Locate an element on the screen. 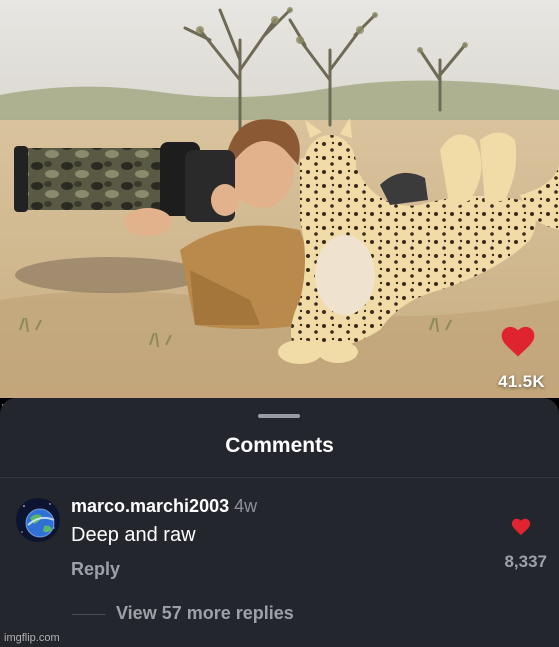 The height and width of the screenshot is (647, 559). reply-button: Reply is located at coordinates (95, 569).